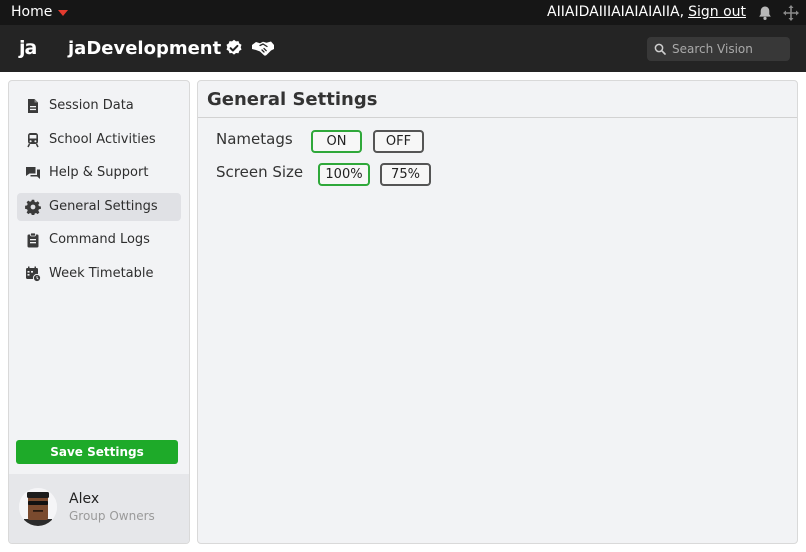 This screenshot has height=552, width=806. I want to click on sidebar-item-label: General Settings, so click(103, 206).